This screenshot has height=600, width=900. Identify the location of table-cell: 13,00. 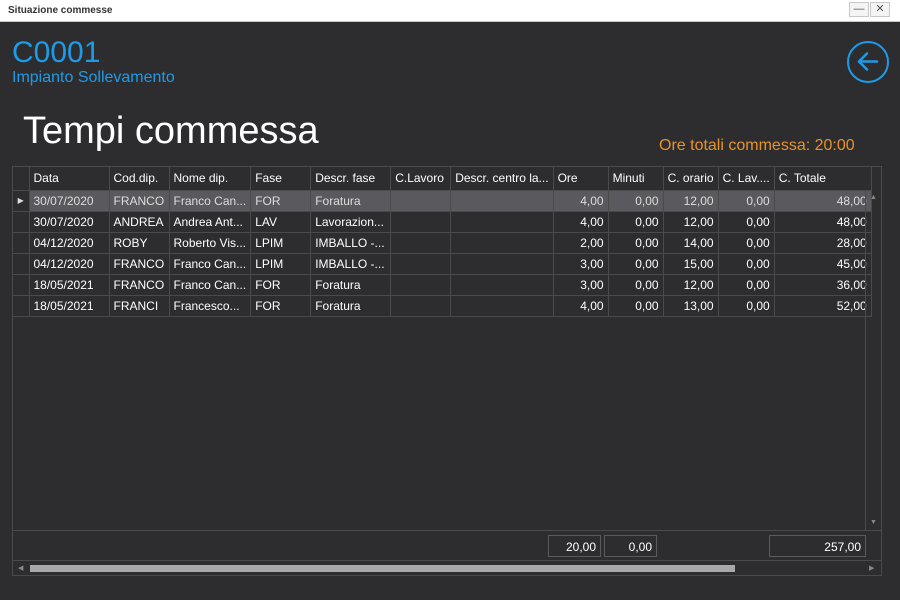
(691, 306).